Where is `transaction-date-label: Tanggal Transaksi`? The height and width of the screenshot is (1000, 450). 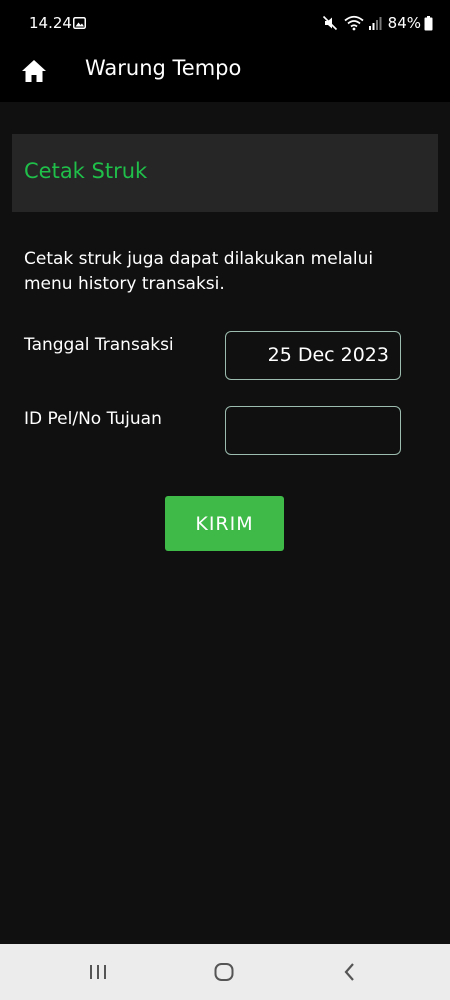
transaction-date-label: Tanggal Transaksi is located at coordinates (99, 345).